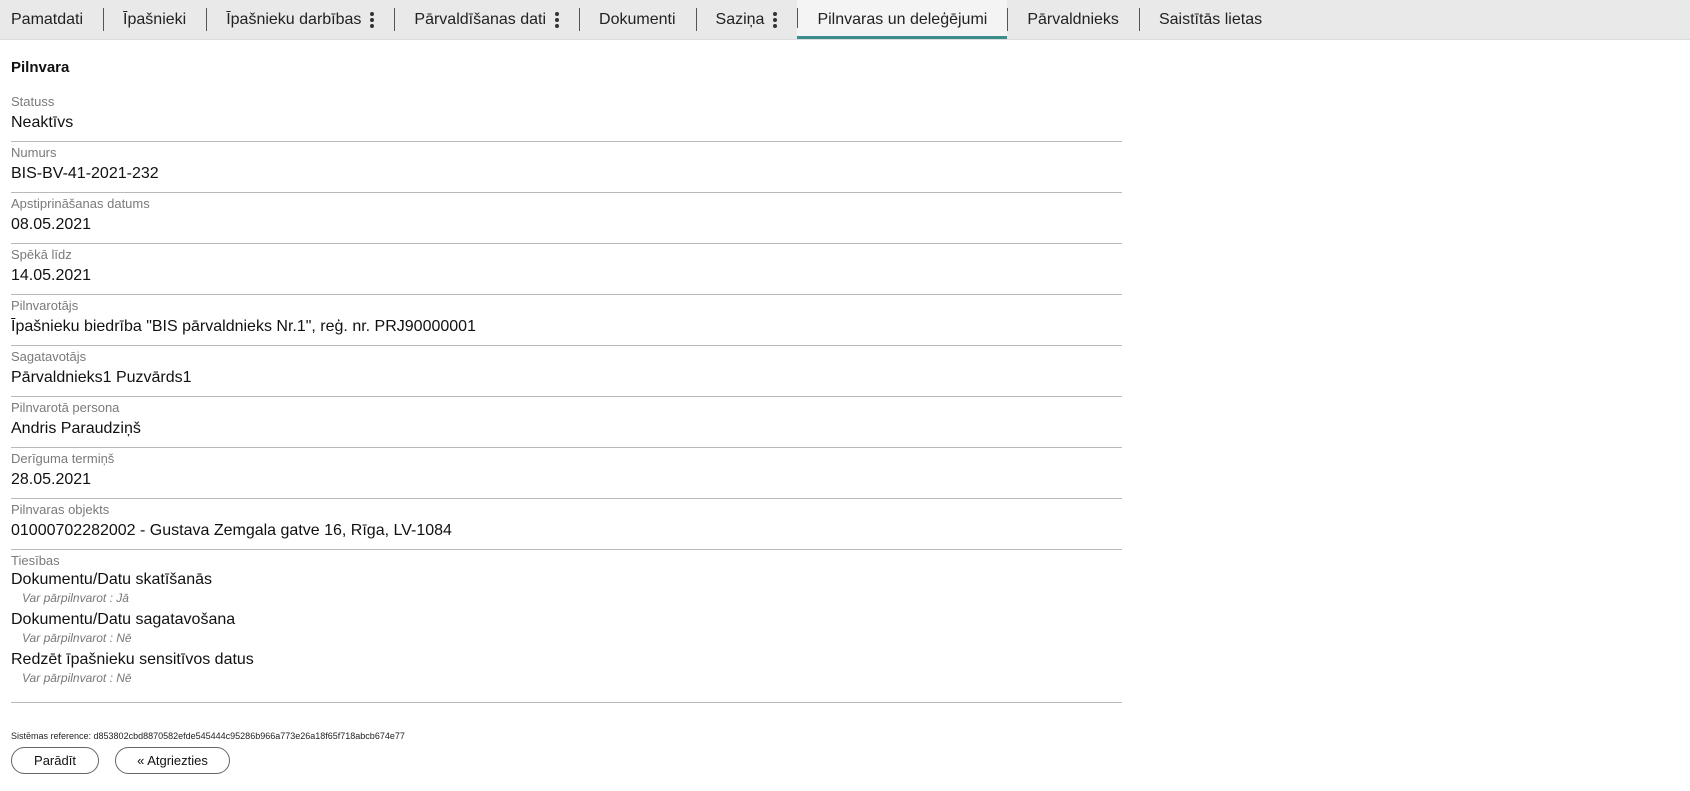 This screenshot has height=791, width=1690. Describe the element at coordinates (51, 479) in the screenshot. I see `field-value: 28.05.2021` at that location.